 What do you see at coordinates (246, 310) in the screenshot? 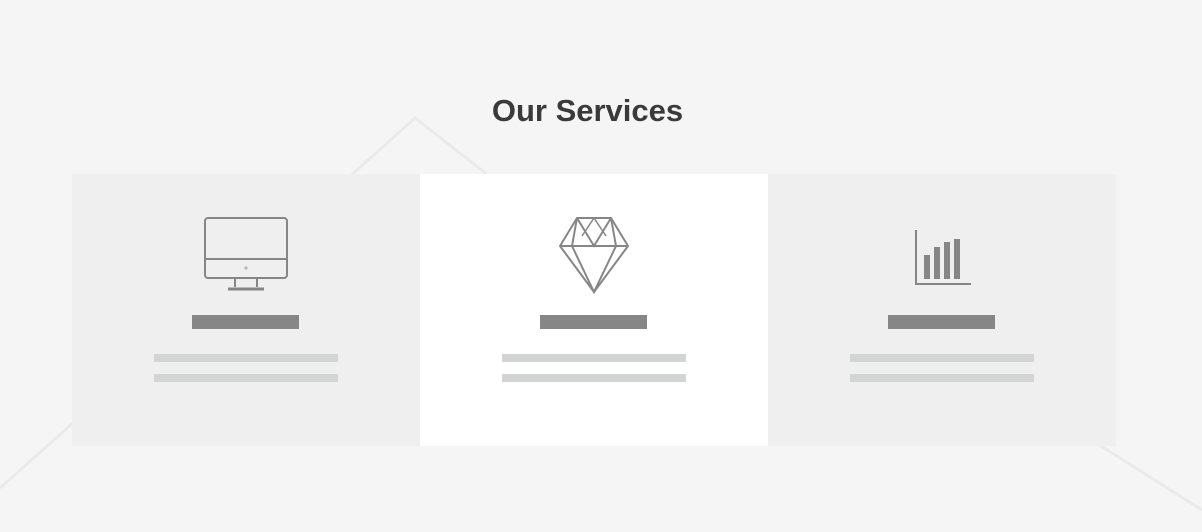
I see `service-card-desktop` at bounding box center [246, 310].